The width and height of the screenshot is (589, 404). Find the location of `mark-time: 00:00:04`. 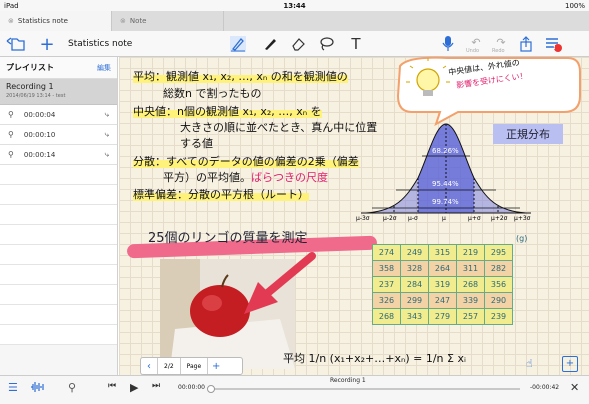

mark-time: 00:00:04 is located at coordinates (39, 114).